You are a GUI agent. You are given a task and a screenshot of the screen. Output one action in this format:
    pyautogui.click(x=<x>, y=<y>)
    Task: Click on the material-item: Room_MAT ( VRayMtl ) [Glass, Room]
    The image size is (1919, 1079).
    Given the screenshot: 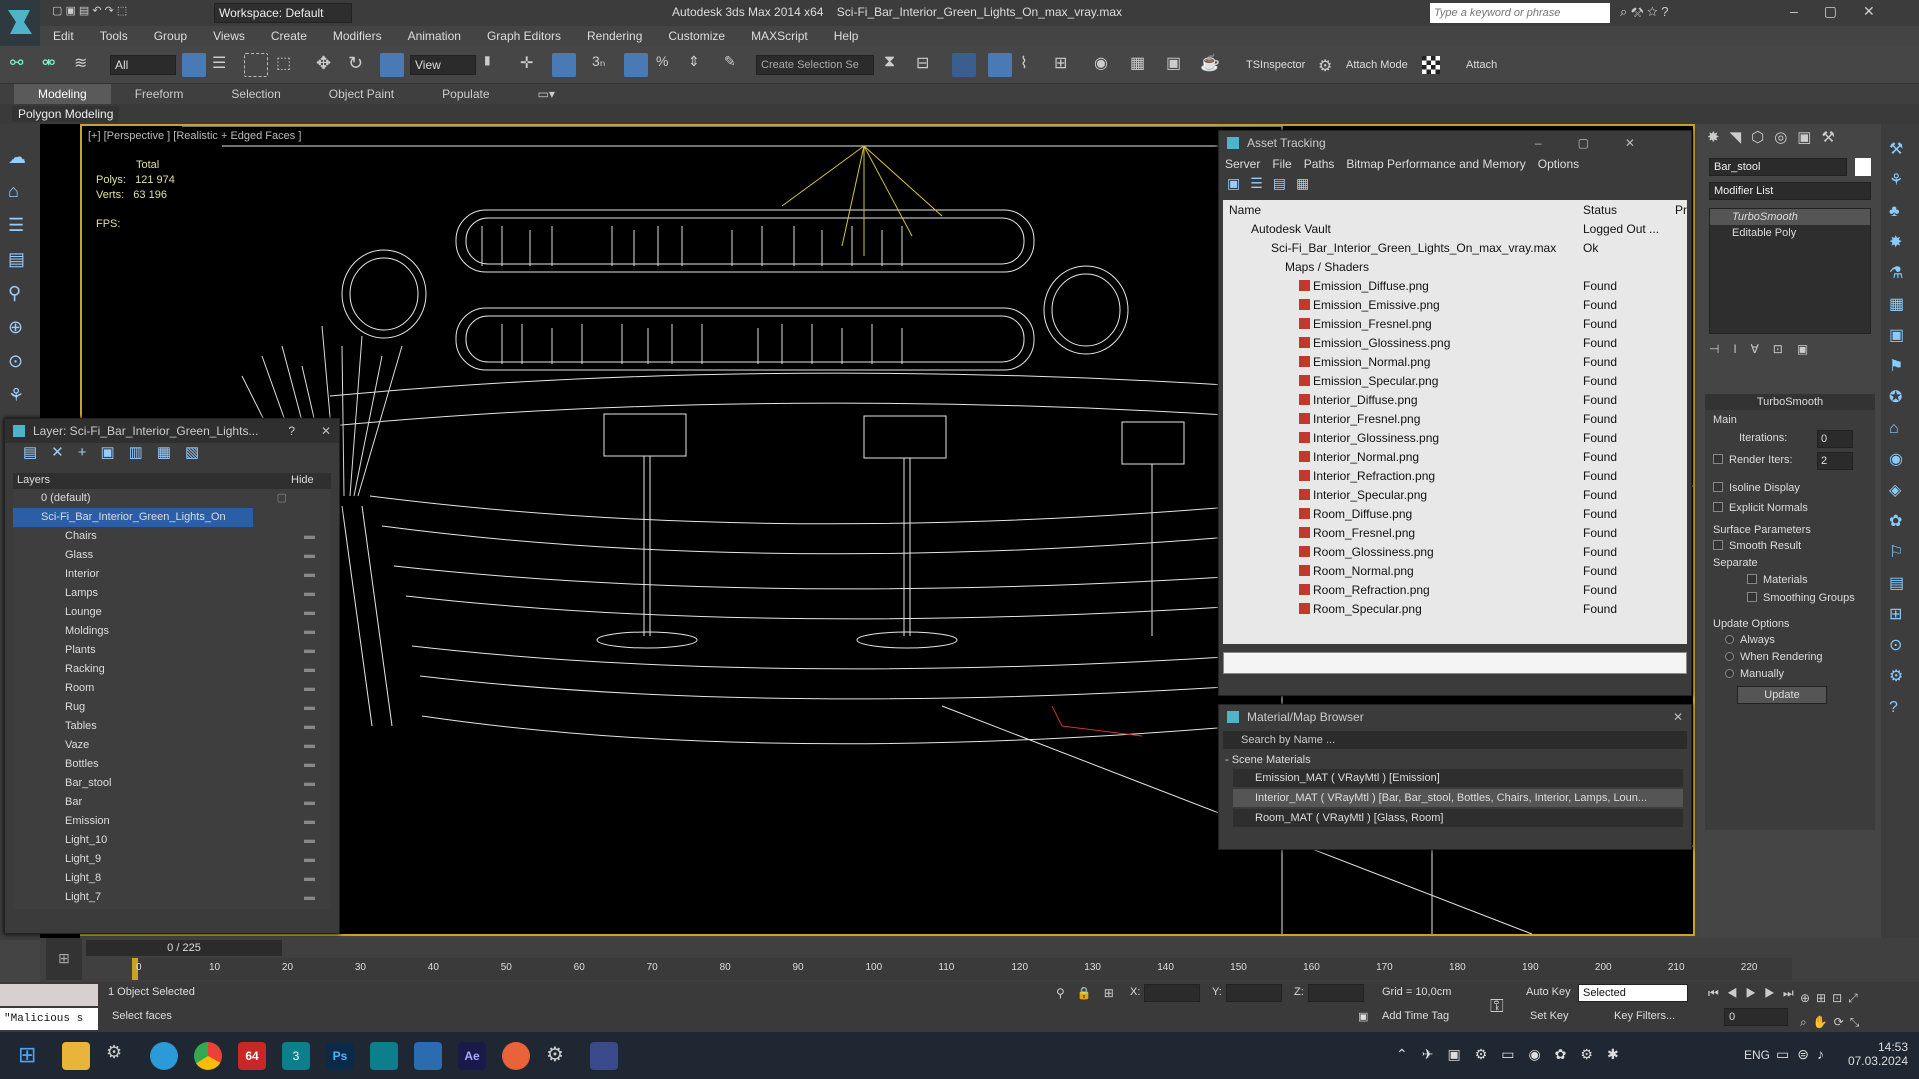 What is the action you would take?
    pyautogui.click(x=1458, y=818)
    